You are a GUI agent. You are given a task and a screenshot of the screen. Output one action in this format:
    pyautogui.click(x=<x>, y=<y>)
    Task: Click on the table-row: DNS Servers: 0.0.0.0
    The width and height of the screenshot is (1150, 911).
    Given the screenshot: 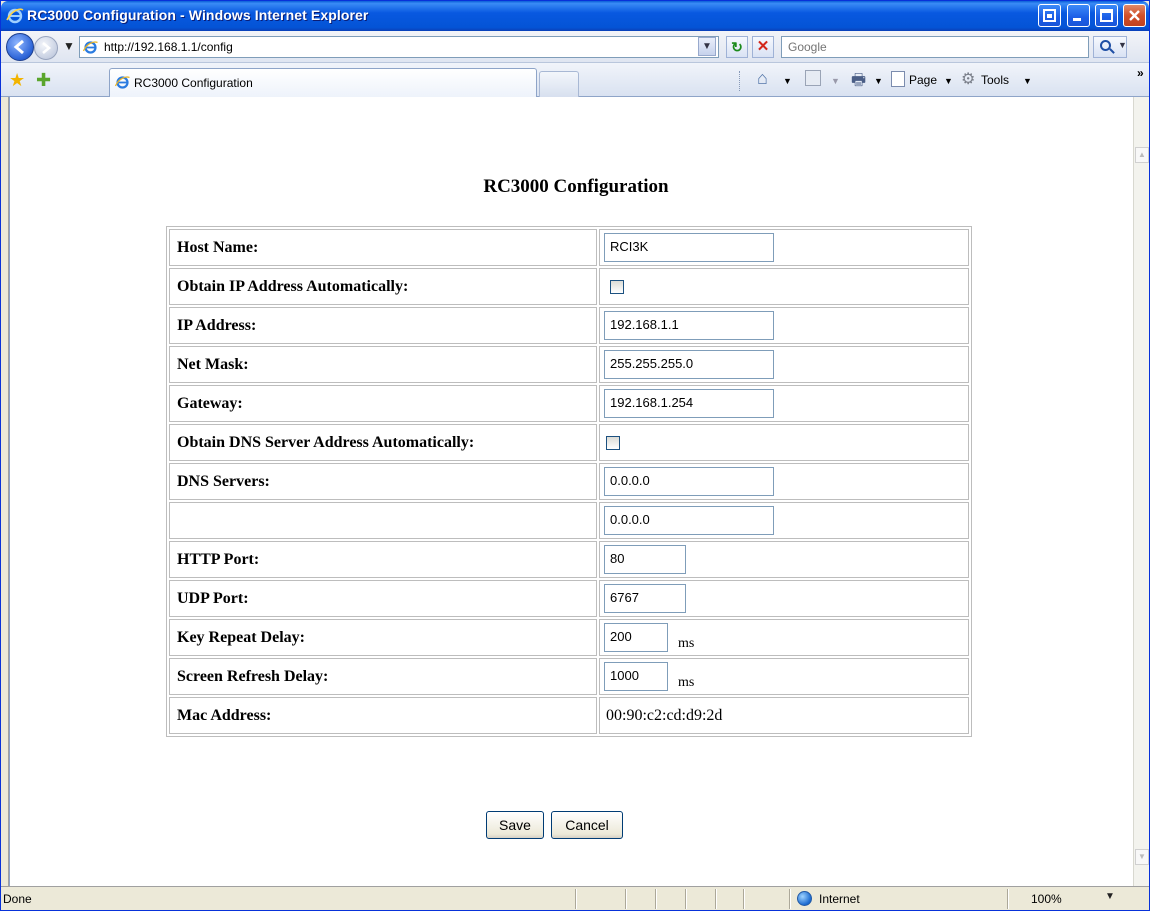 What is the action you would take?
    pyautogui.click(x=569, y=481)
    